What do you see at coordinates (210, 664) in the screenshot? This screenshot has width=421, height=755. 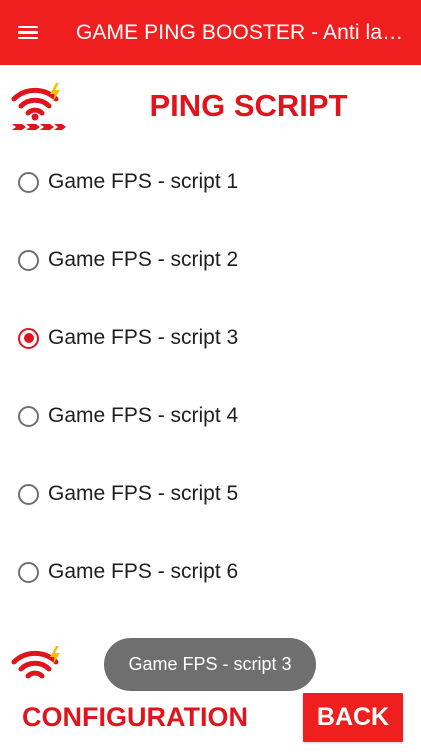 I see `toast-message: Game FPS - script 3` at bounding box center [210, 664].